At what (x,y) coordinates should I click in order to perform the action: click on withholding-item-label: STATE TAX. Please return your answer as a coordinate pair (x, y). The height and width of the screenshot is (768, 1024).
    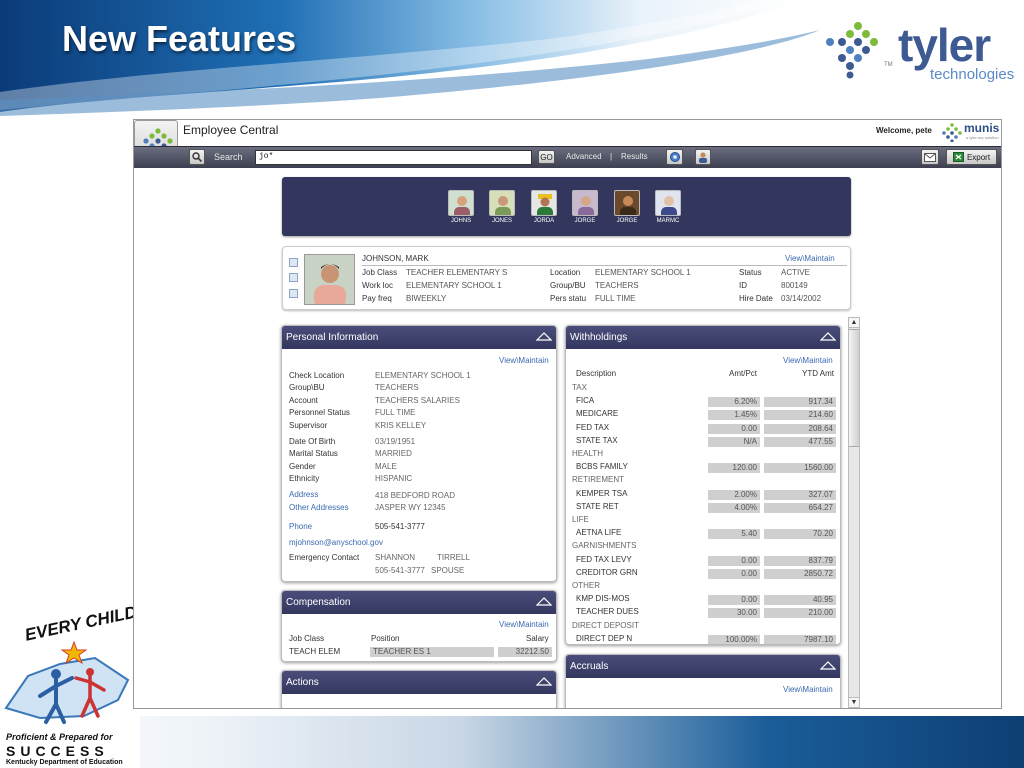
    Looking at the image, I should click on (597, 440).